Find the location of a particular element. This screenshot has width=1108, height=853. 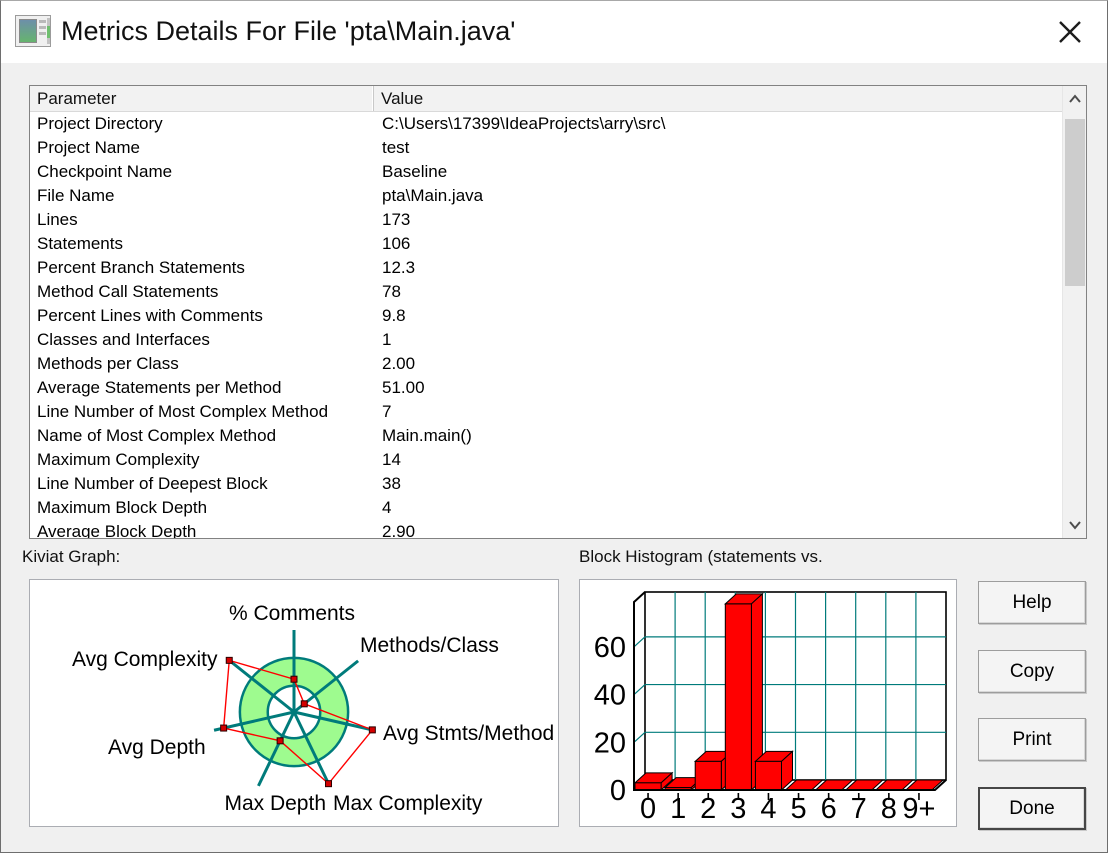

help-button: Help is located at coordinates (1032, 602).